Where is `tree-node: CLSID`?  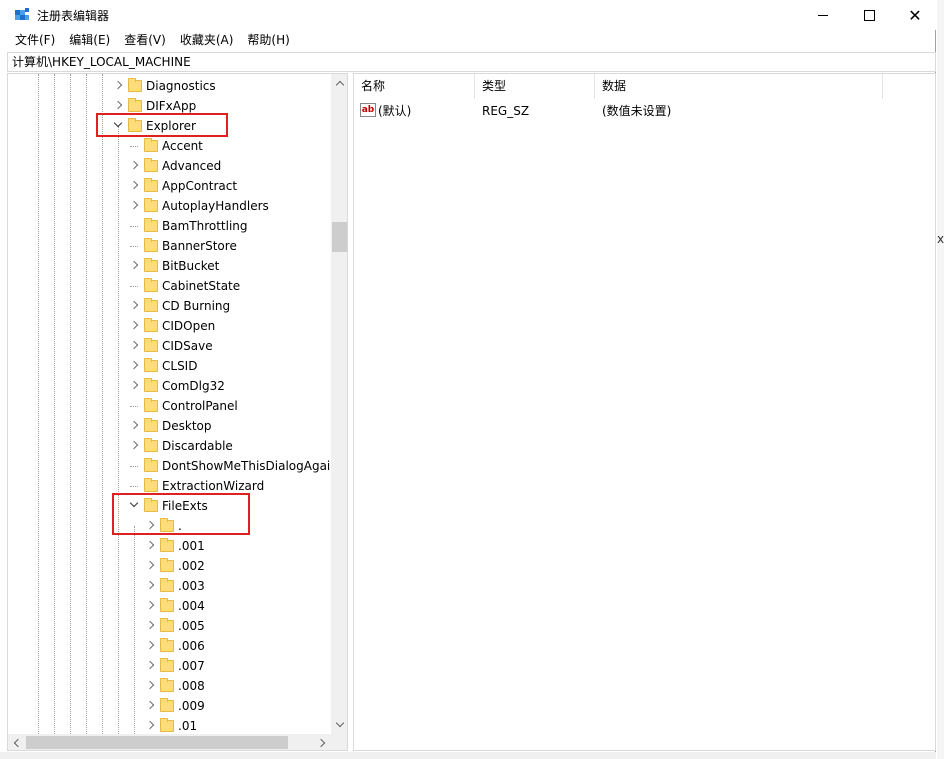
tree-node: CLSID is located at coordinates (173, 366).